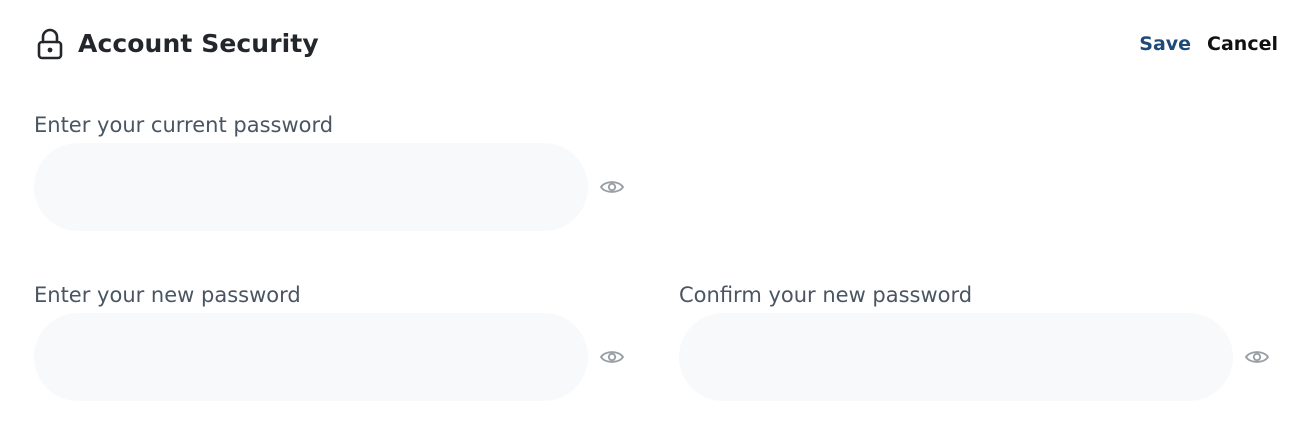 The image size is (1308, 426). Describe the element at coordinates (50, 44) in the screenshot. I see `lock-icon` at that location.